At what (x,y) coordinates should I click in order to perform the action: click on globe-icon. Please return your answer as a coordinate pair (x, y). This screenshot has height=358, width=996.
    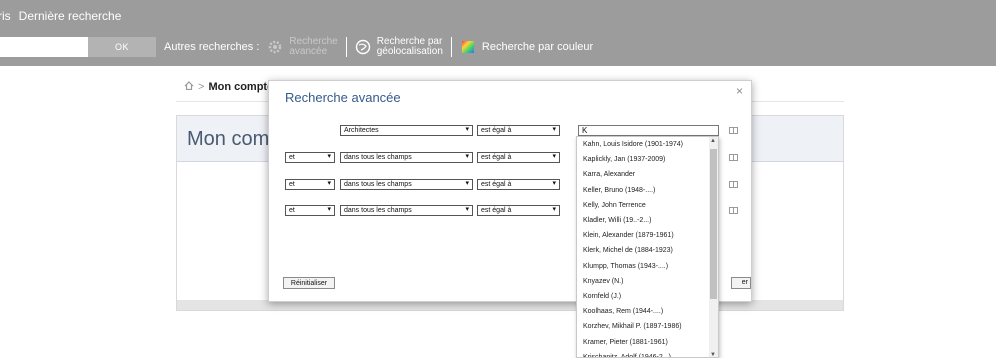
    Looking at the image, I should click on (363, 47).